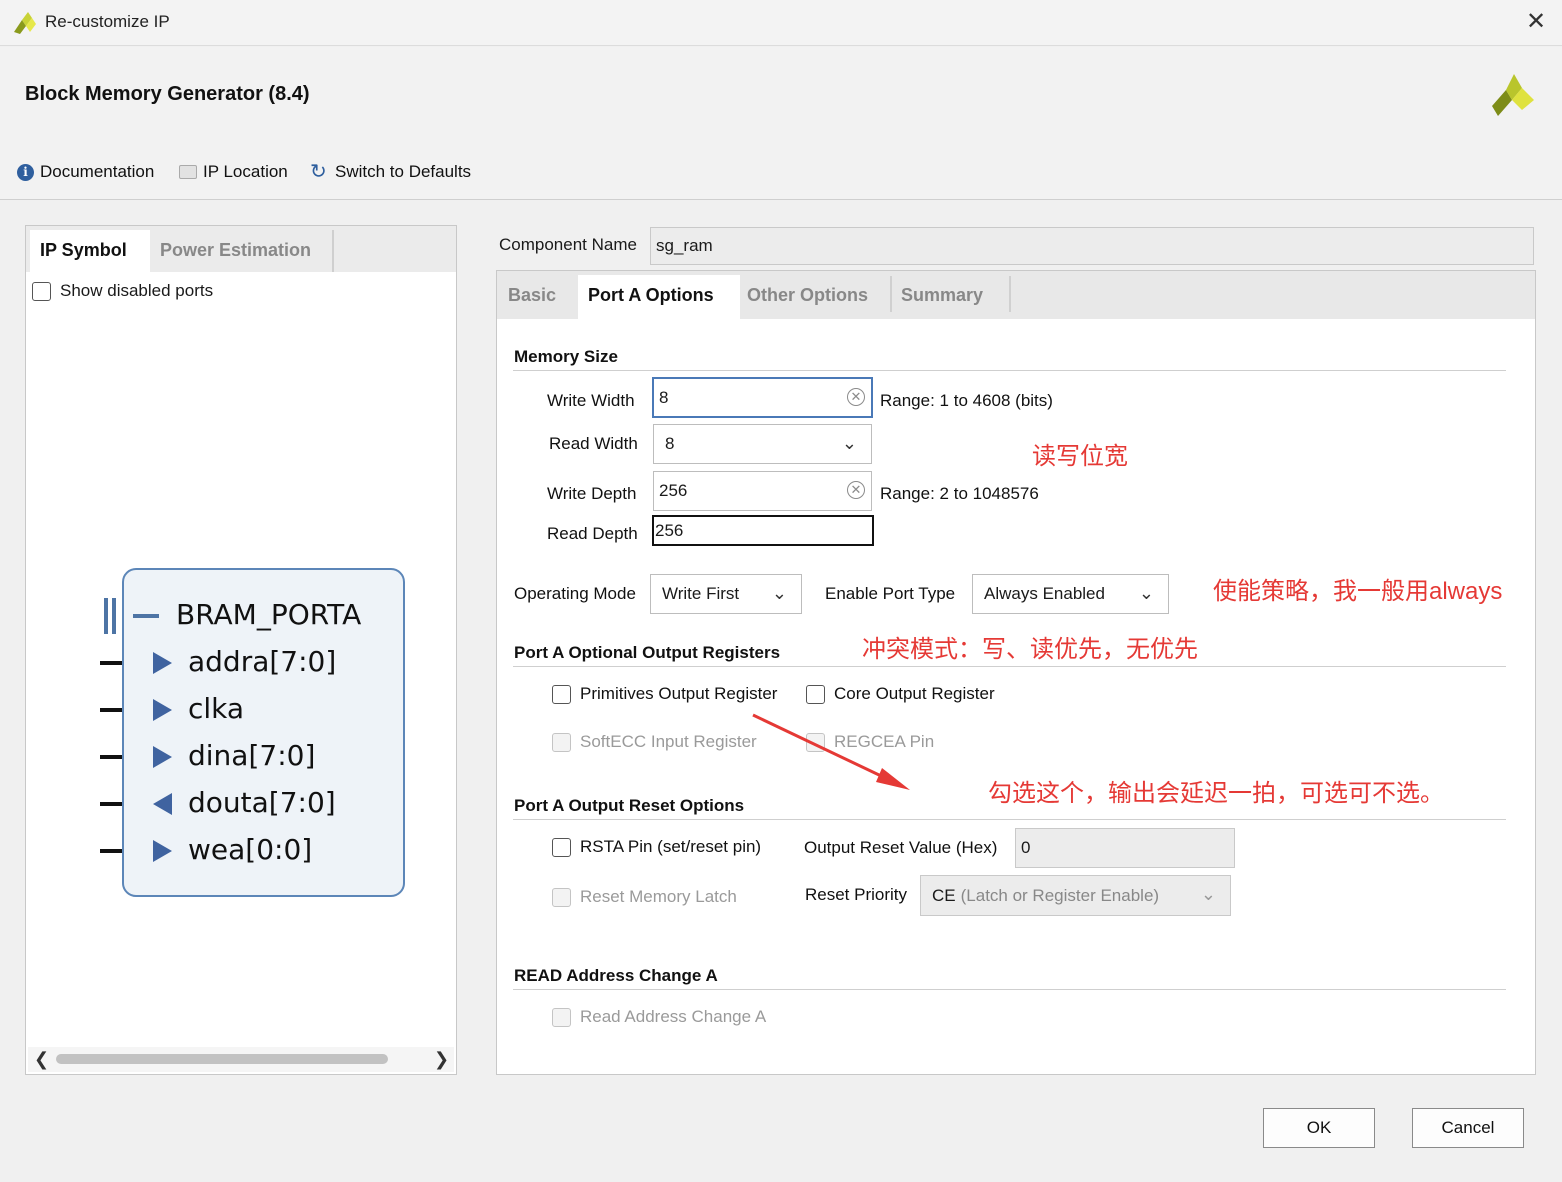 The image size is (1562, 1182). I want to click on port-label: clka, so click(216, 708).